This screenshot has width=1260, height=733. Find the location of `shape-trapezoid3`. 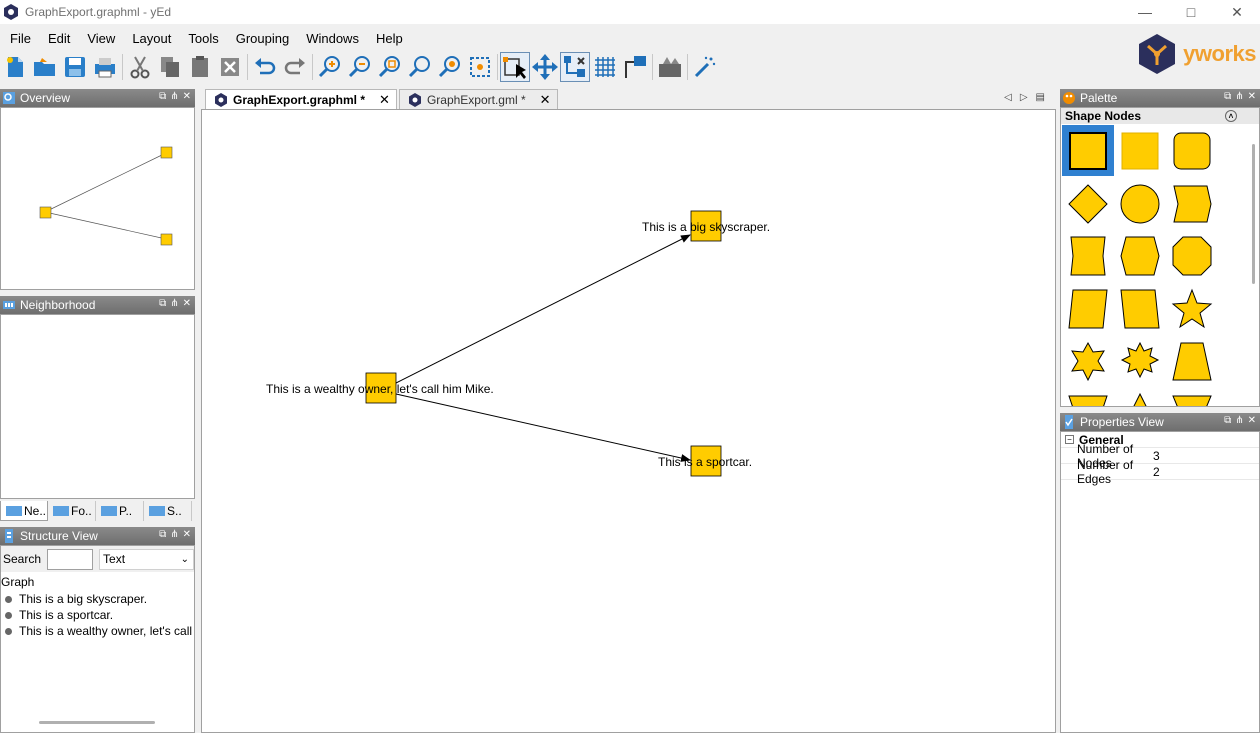

shape-trapezoid3 is located at coordinates (1192, 401).